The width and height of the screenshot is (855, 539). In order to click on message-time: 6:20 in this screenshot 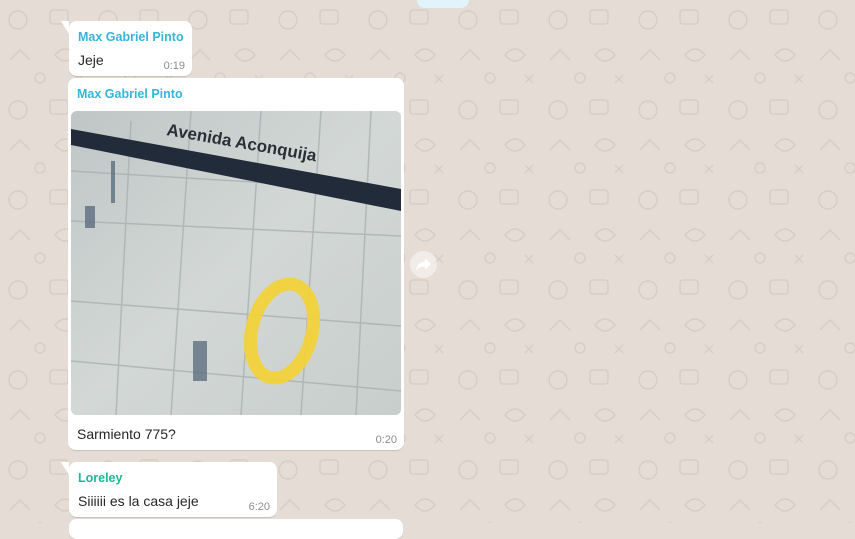, I will do `click(259, 507)`.